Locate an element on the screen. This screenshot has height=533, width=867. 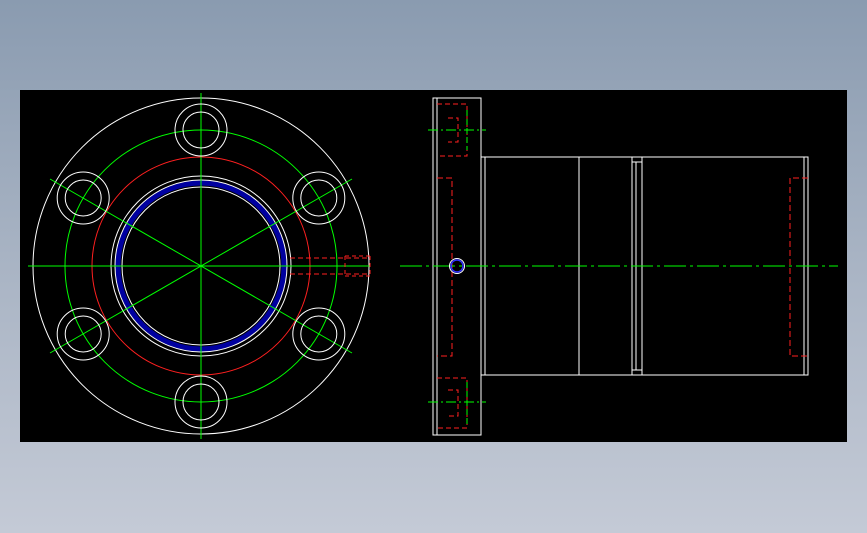
side-hidden-bolt-bottom is located at coordinates (452, 403).